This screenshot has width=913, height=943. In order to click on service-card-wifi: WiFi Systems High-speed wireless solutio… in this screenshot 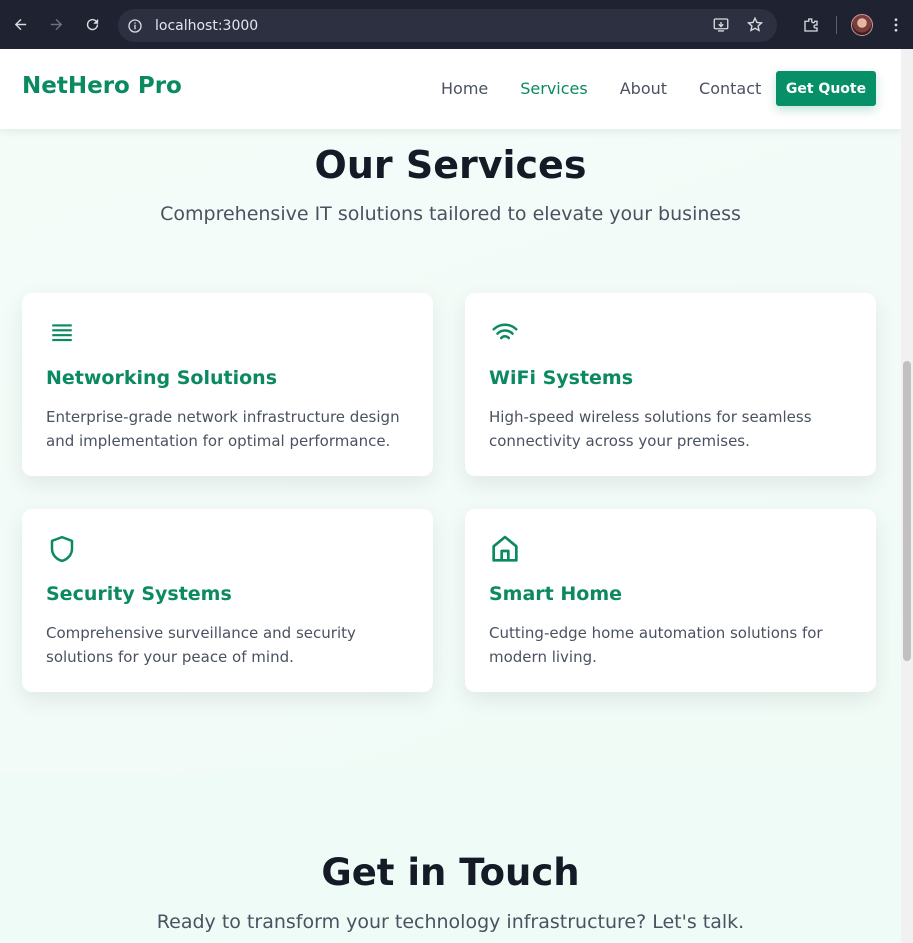, I will do `click(670, 384)`.